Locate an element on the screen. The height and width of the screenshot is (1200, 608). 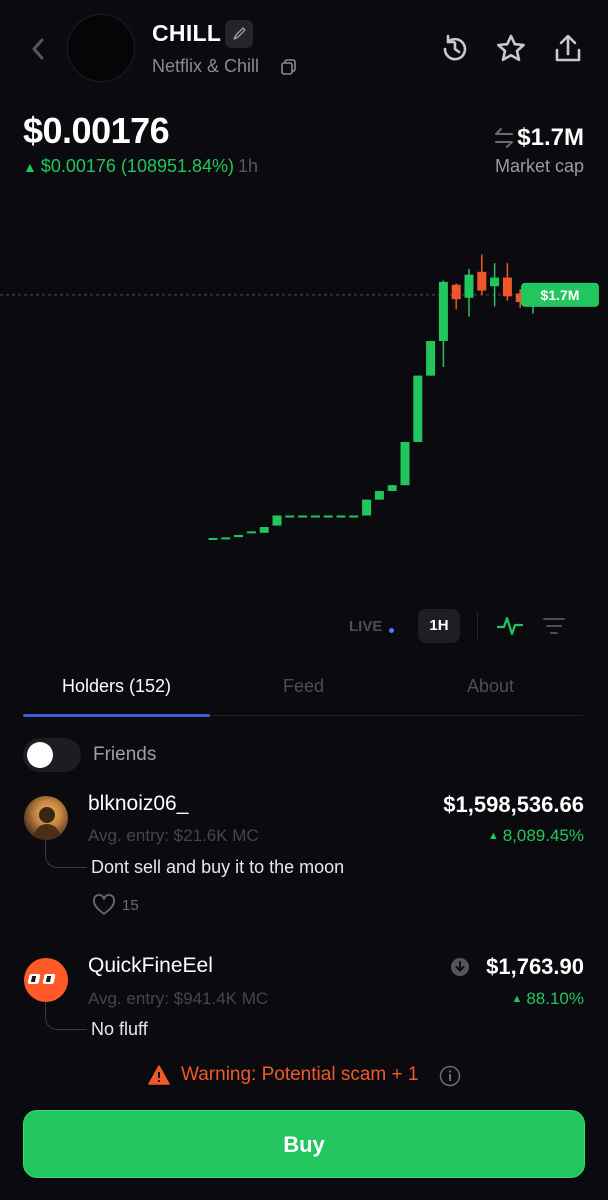
pen-icon is located at coordinates (239, 34).